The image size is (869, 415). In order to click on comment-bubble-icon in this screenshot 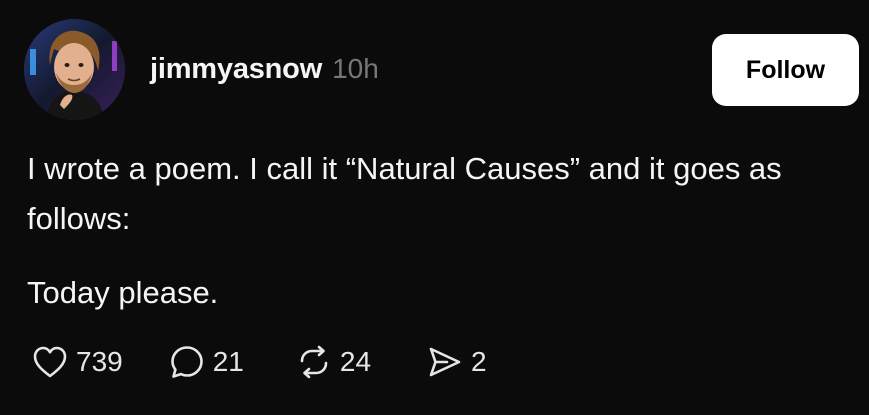, I will do `click(186, 362)`.